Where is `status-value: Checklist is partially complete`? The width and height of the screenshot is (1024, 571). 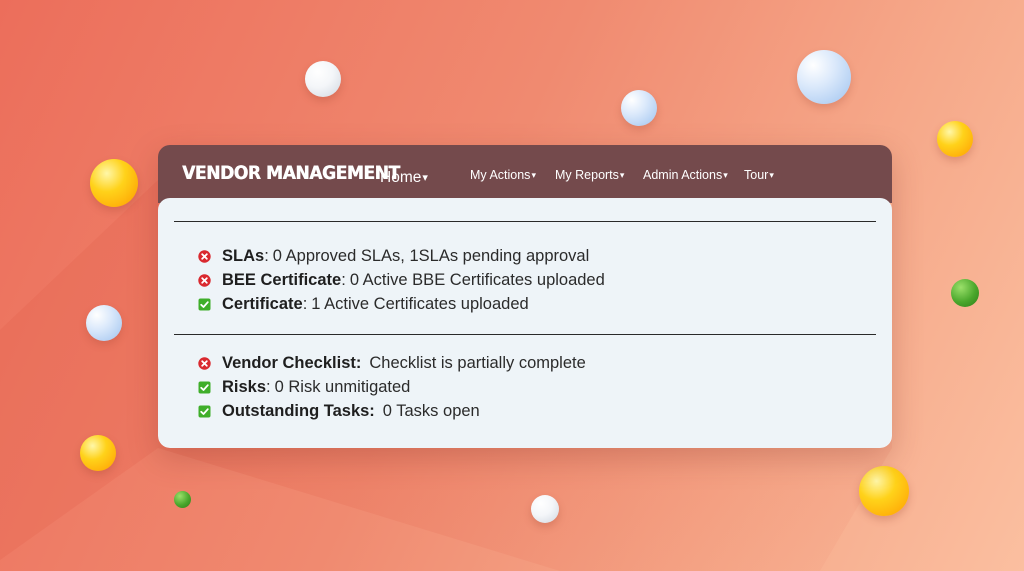
status-value: Checklist is partially complete is located at coordinates (477, 362).